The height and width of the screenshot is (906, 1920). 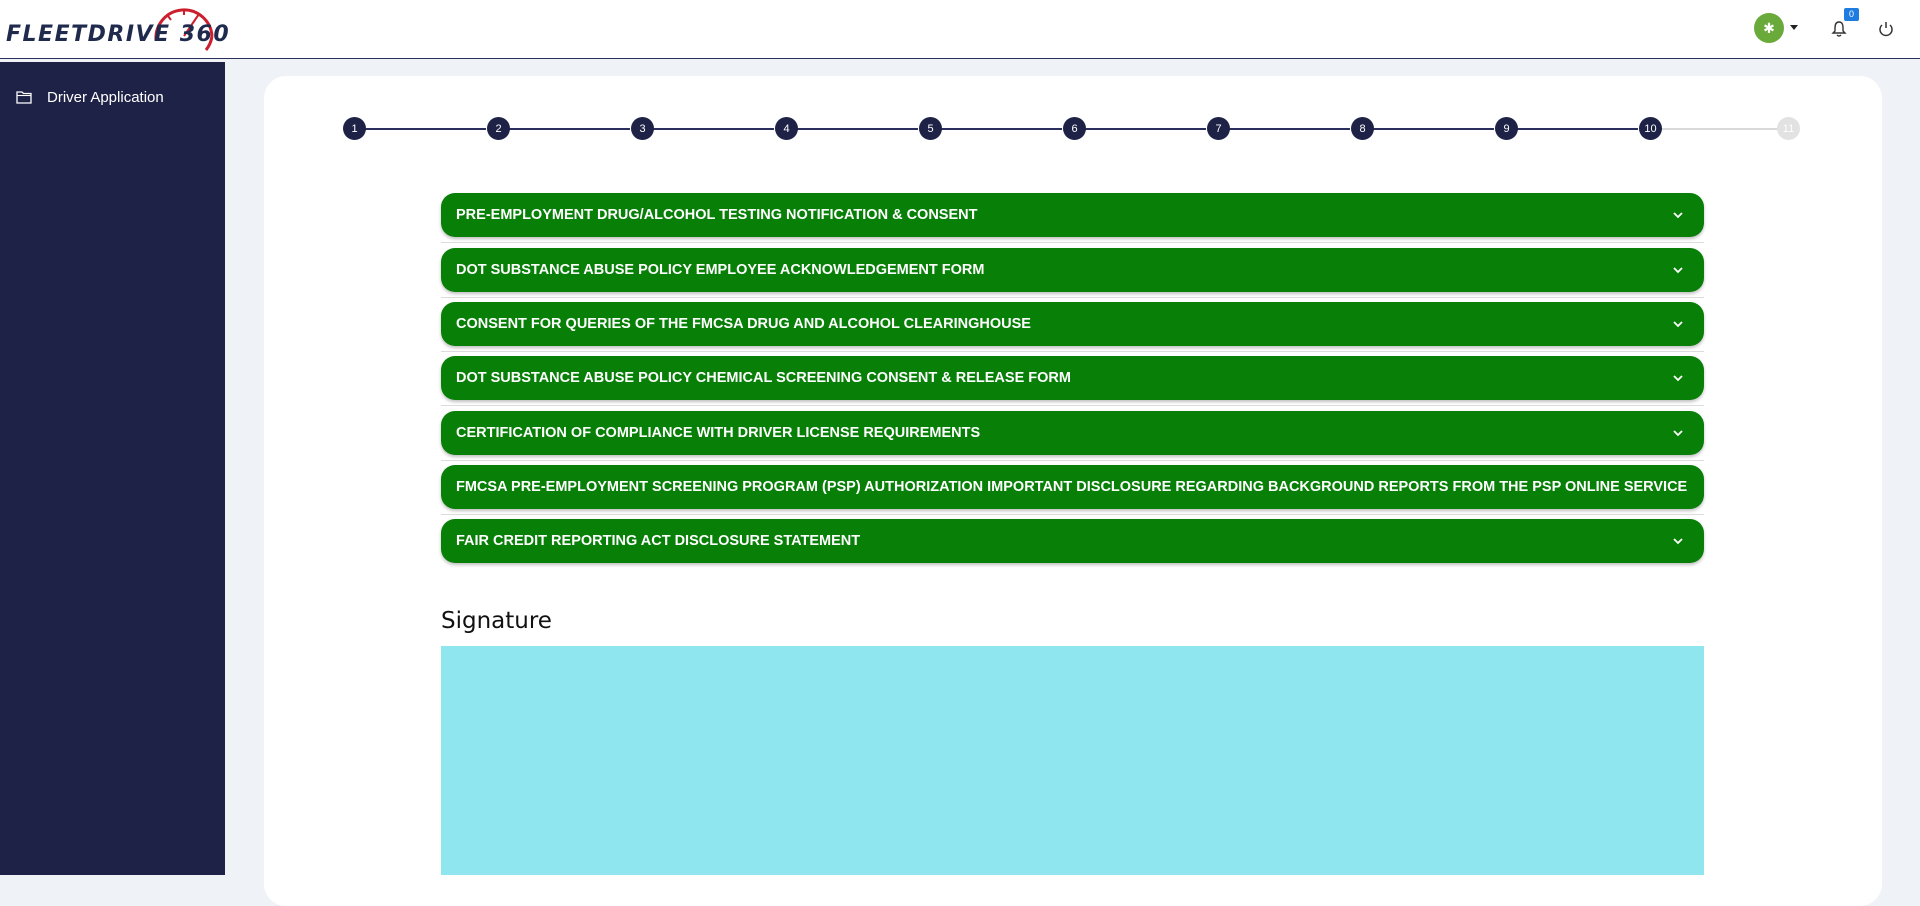 What do you see at coordinates (1218, 128) in the screenshot?
I see `step-7: 7` at bounding box center [1218, 128].